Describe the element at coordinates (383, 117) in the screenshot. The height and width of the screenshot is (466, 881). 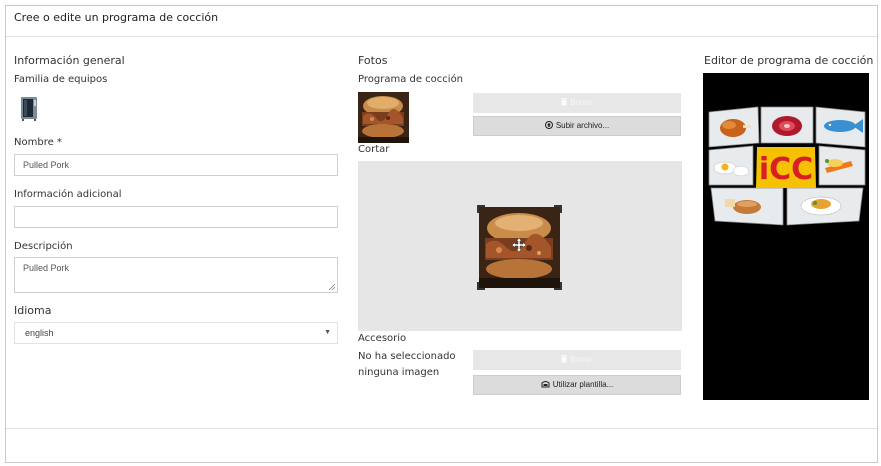
I see `cooking-program-thumbnail` at that location.